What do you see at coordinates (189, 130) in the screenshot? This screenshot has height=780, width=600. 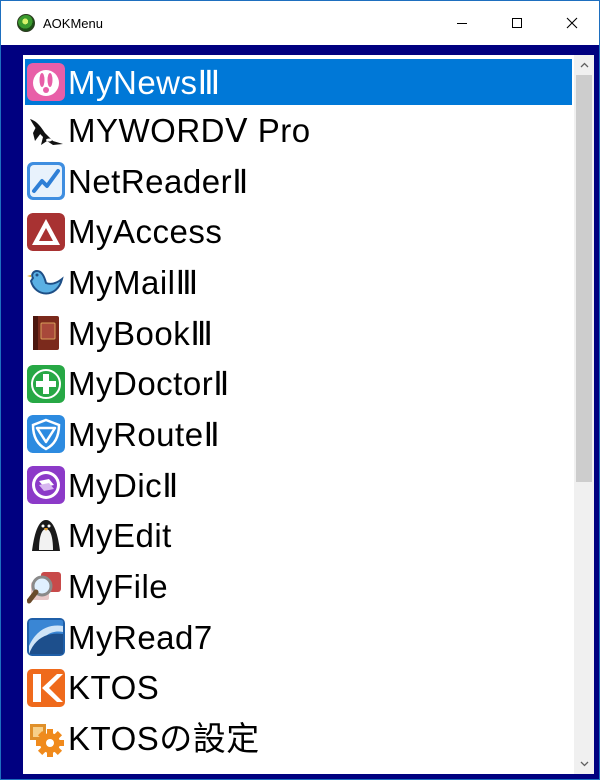 I see `list-item-label: MYWORDⅤ Pro` at bounding box center [189, 130].